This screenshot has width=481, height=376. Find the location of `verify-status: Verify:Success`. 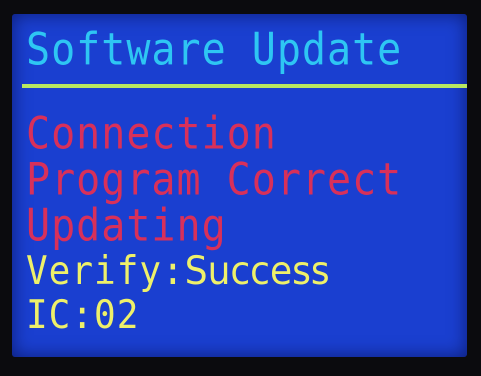

verify-status: Verify:Success is located at coordinates (178, 271).